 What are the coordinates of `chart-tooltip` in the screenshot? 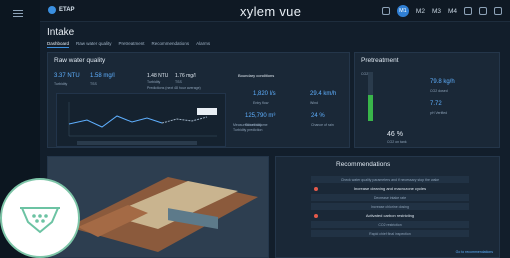 It's located at (207, 111).